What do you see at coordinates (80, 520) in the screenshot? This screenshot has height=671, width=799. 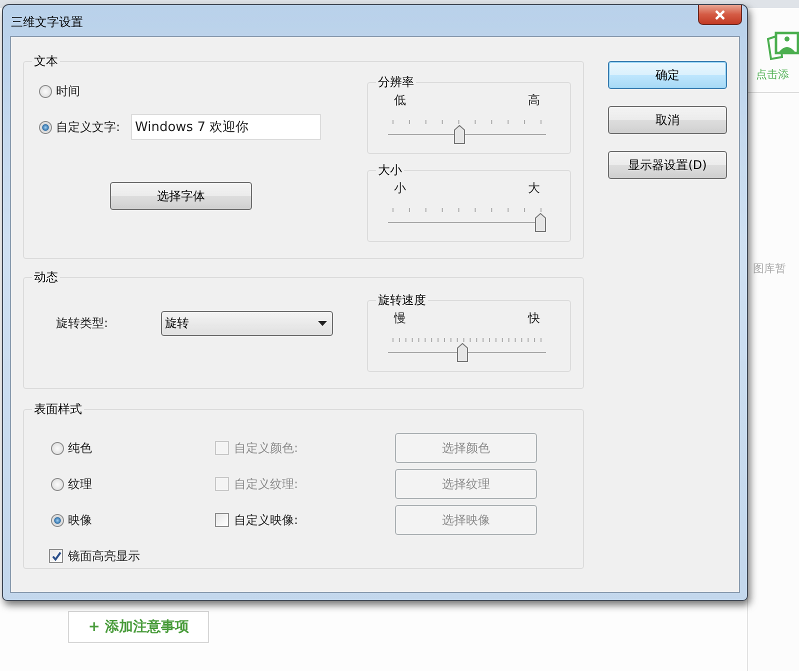 I see `option-label: 映像` at bounding box center [80, 520].